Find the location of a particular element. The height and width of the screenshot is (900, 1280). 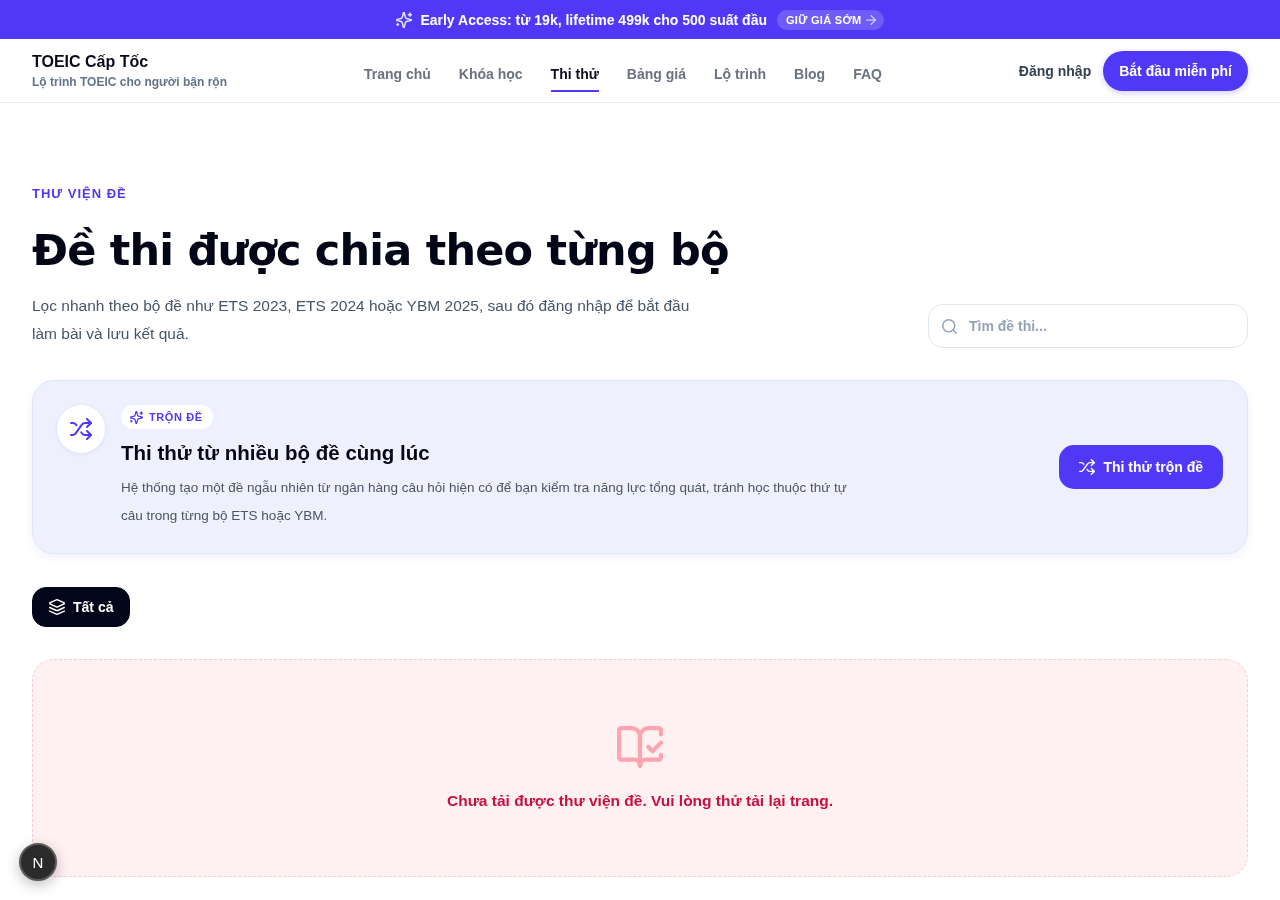

mixed-test-button: Thi thử trộn đề is located at coordinates (1141, 467).